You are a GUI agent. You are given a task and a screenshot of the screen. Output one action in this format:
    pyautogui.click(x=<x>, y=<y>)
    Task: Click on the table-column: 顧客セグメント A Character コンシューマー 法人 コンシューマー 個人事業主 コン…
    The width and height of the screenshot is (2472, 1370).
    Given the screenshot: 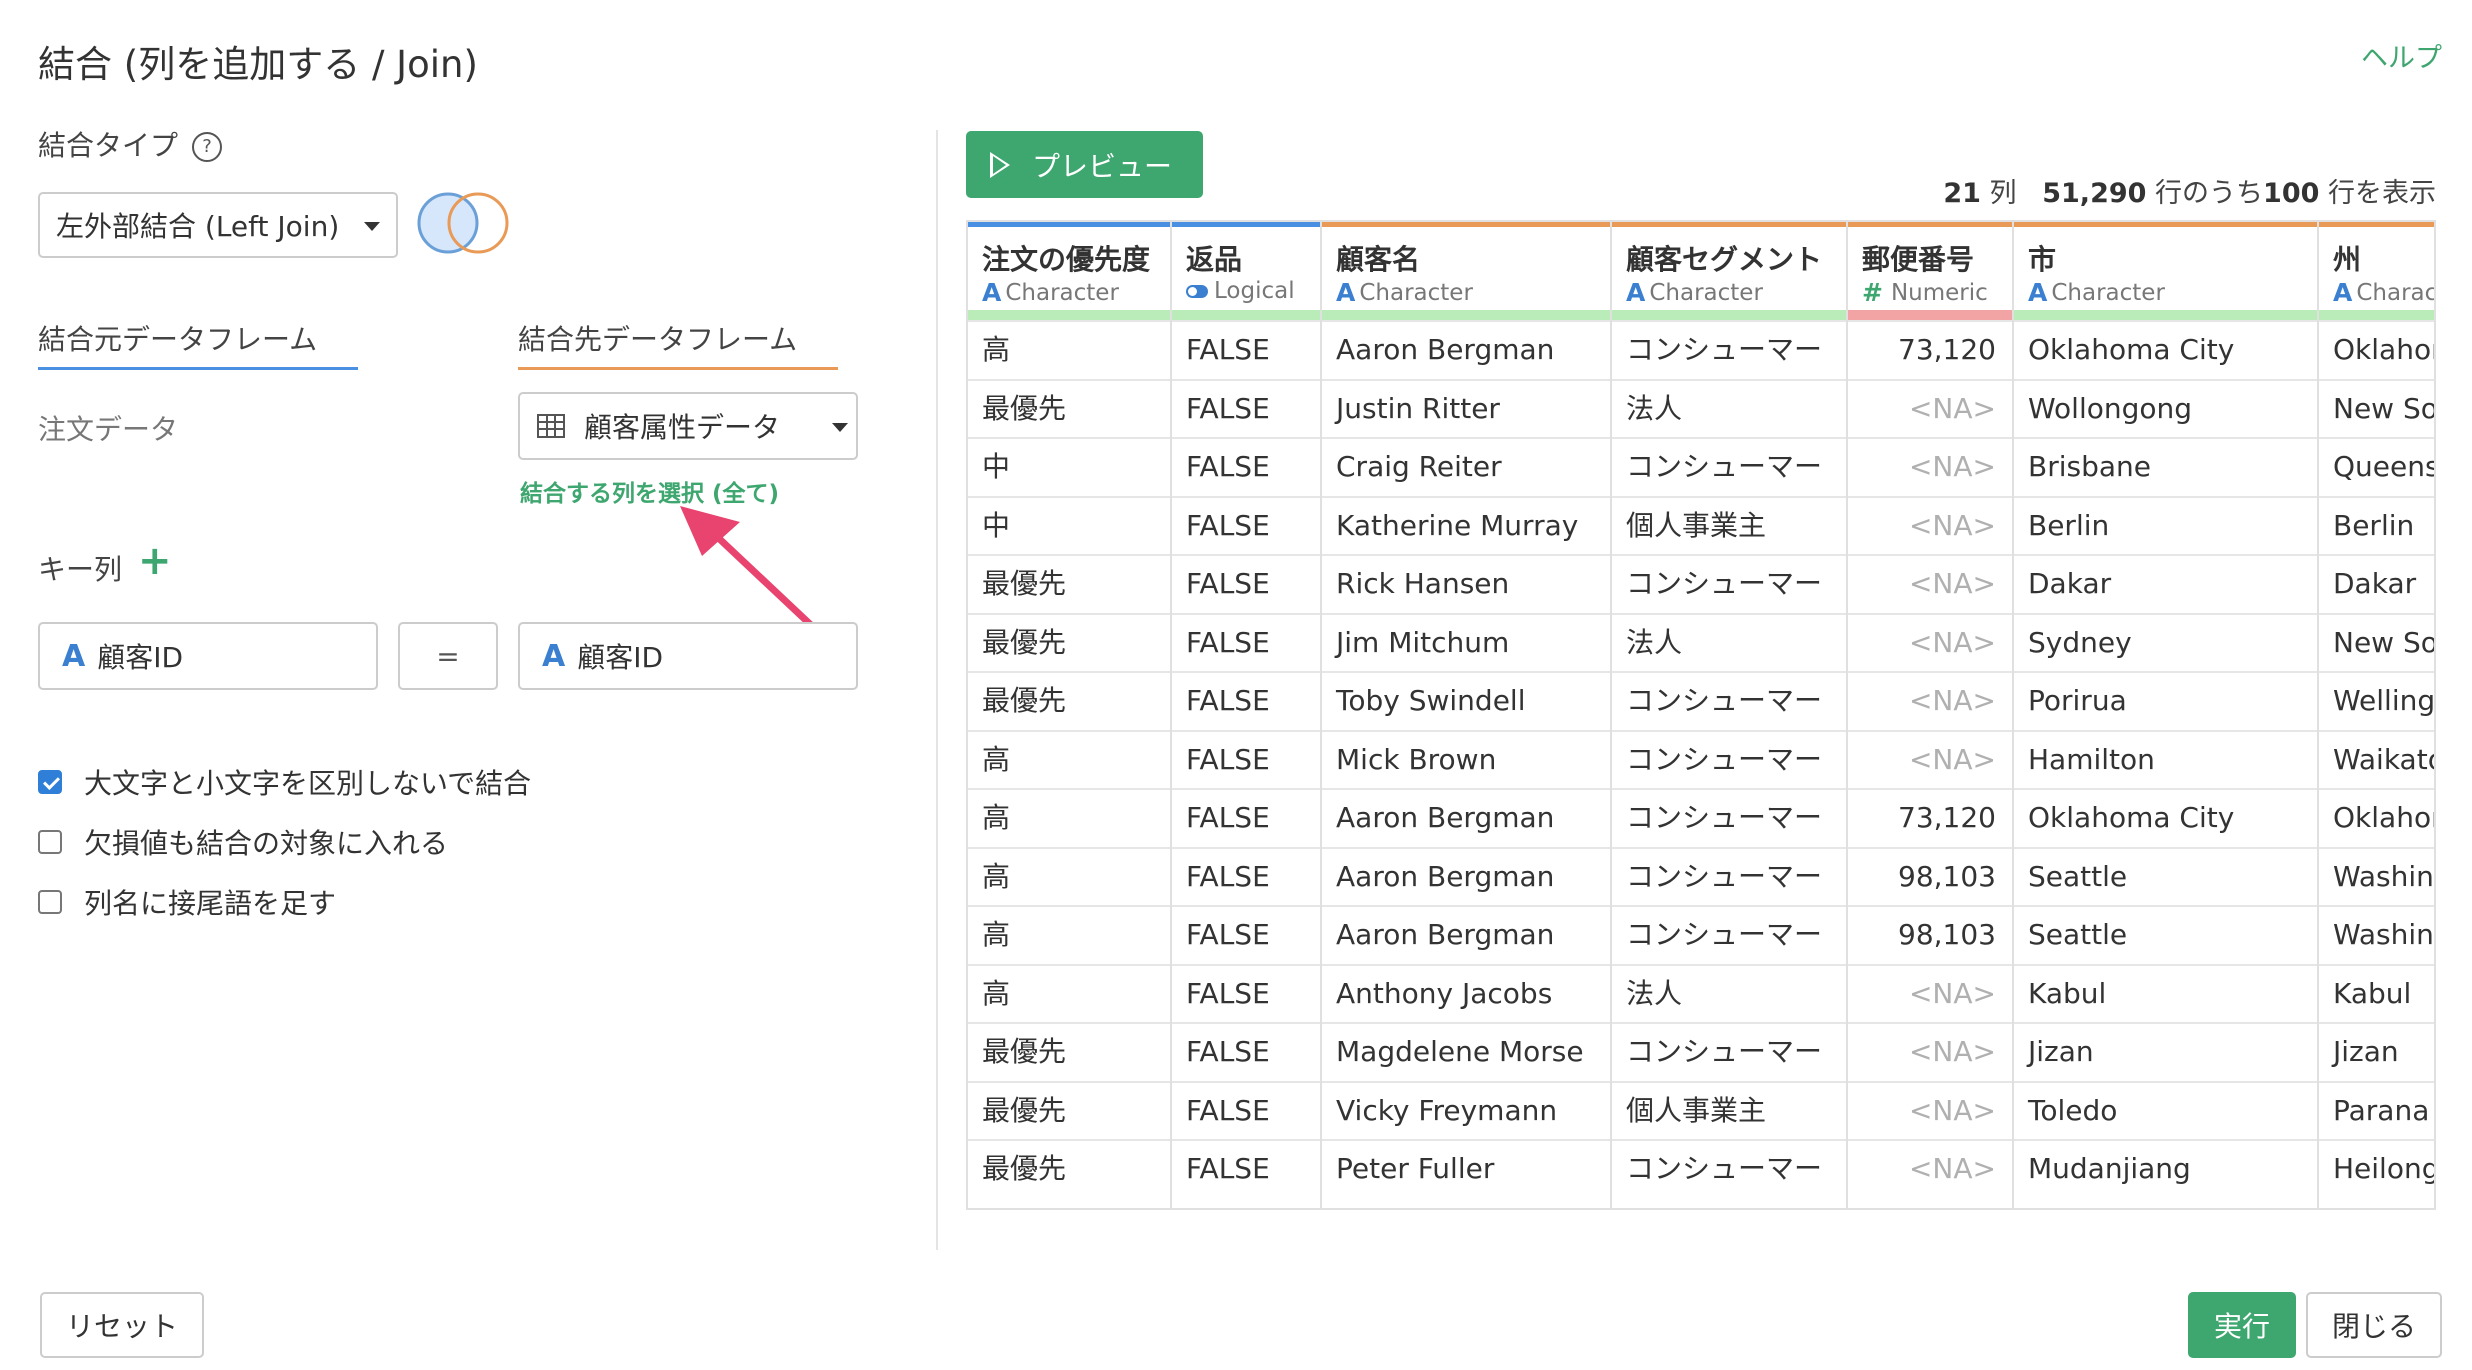 What is the action you would take?
    pyautogui.click(x=1730, y=715)
    